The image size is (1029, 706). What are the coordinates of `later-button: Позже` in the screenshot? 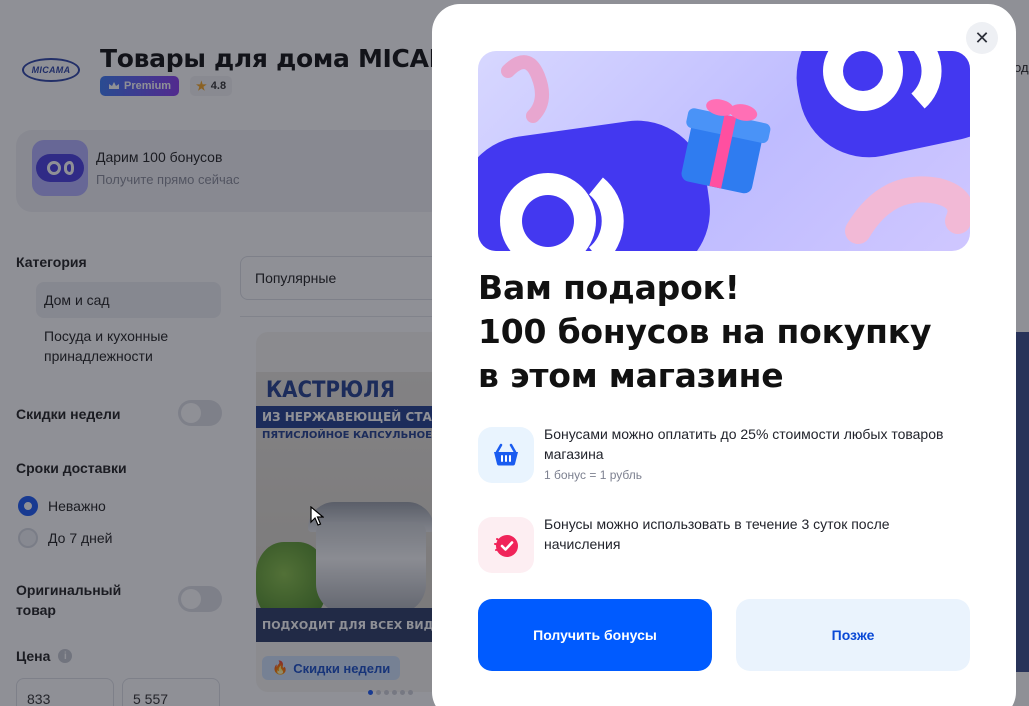 It's located at (853, 635).